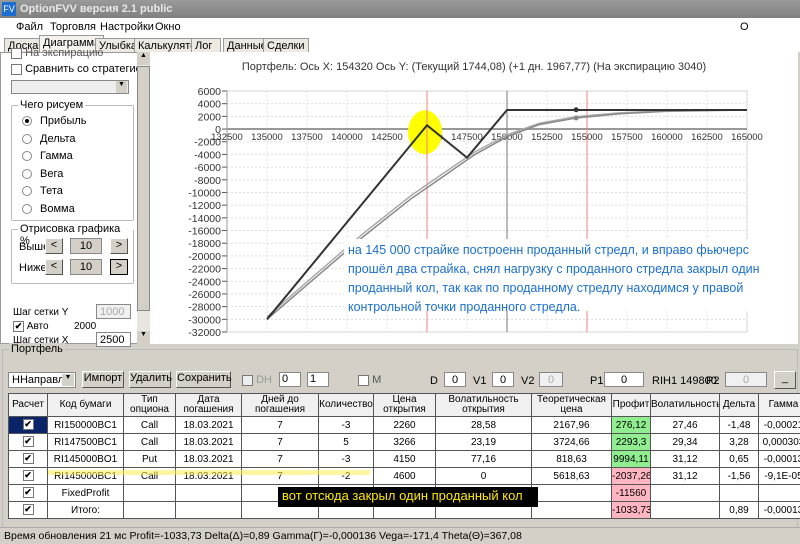 Image resolution: width=800 pixels, height=544 pixels. What do you see at coordinates (119, 267) in the screenshot?
I see `below-increase-button: >` at bounding box center [119, 267].